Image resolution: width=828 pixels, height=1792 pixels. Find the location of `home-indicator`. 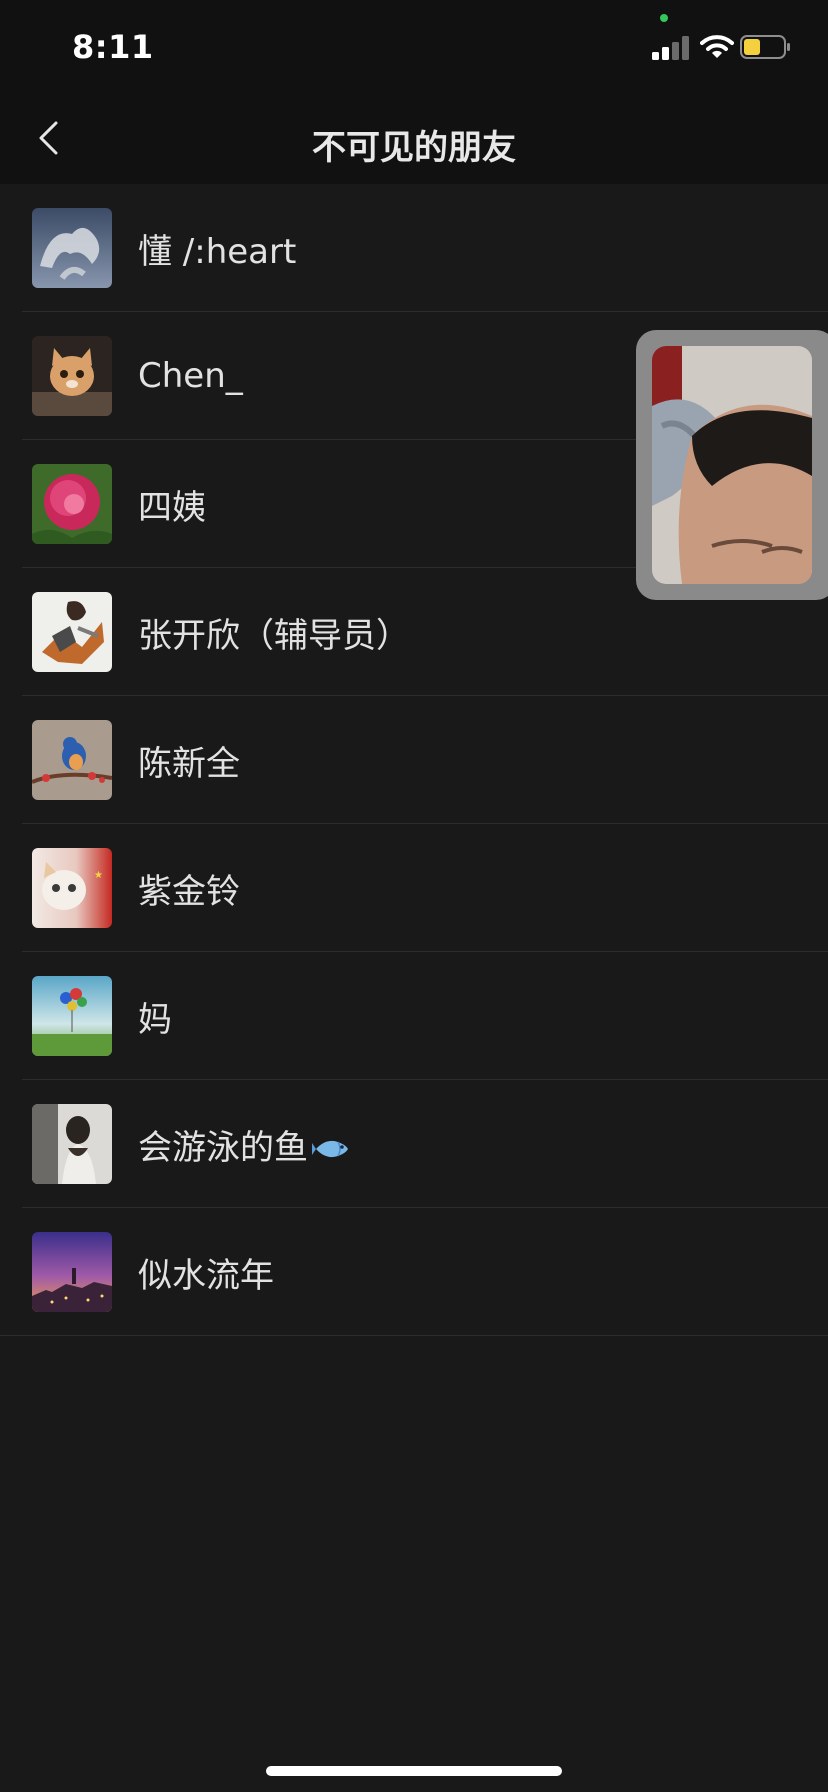

home-indicator is located at coordinates (414, 1771).